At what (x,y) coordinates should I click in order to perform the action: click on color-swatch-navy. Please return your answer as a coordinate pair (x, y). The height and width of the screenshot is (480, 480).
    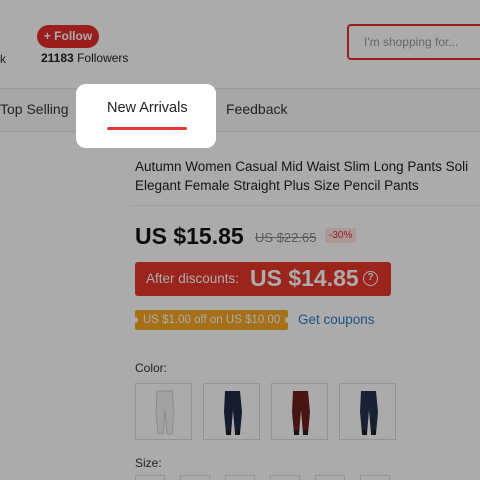
    Looking at the image, I should click on (231, 411).